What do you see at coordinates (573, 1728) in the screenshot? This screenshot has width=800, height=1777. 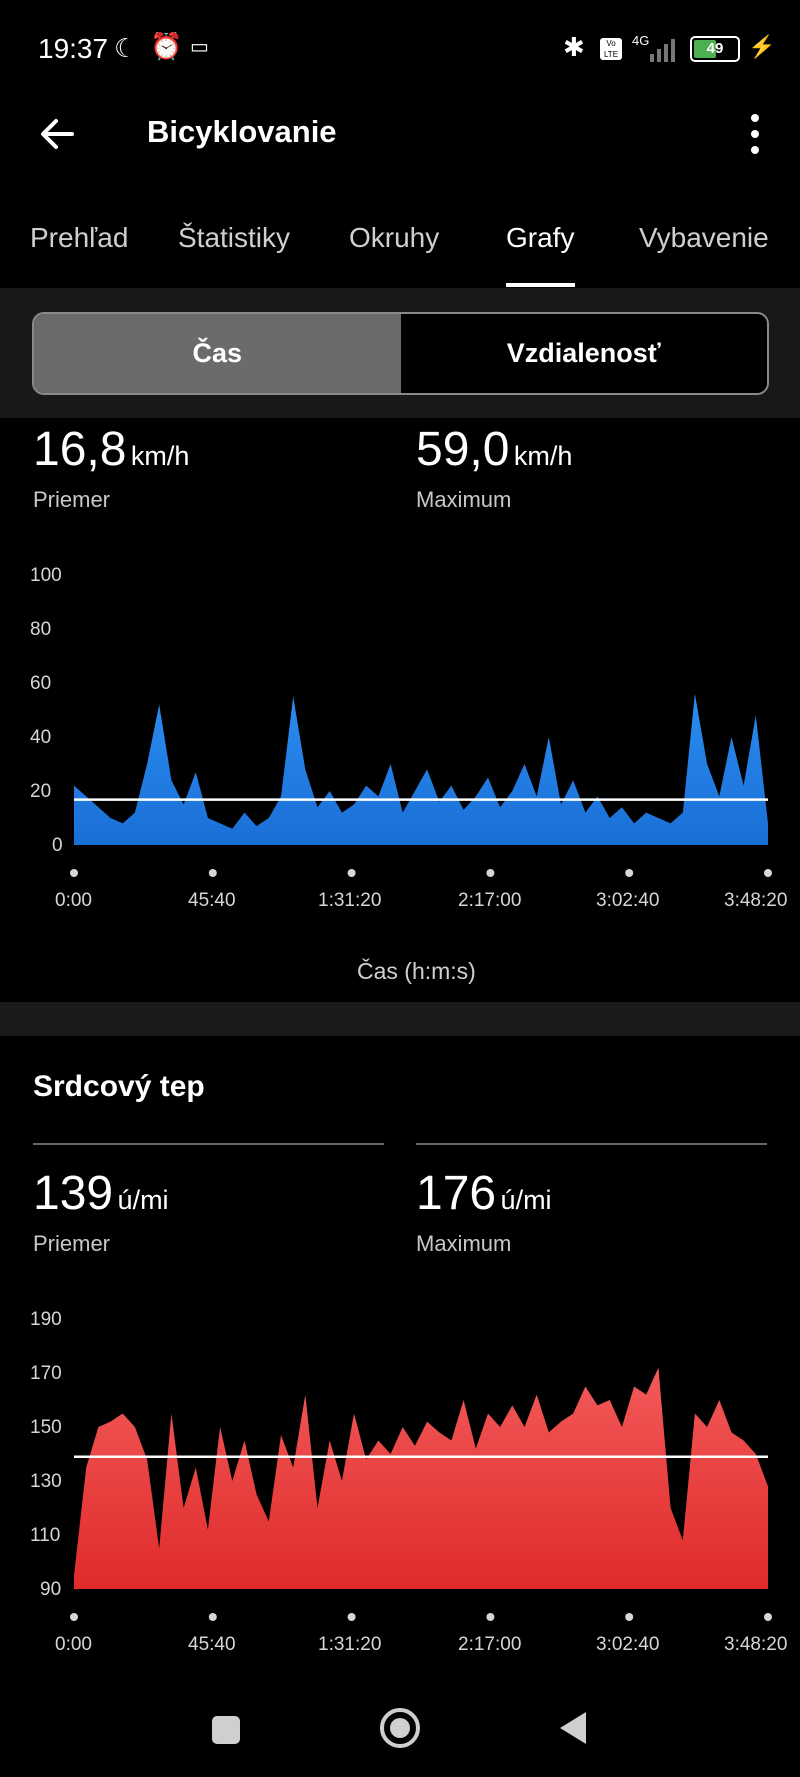 I see `back-nav-icon` at bounding box center [573, 1728].